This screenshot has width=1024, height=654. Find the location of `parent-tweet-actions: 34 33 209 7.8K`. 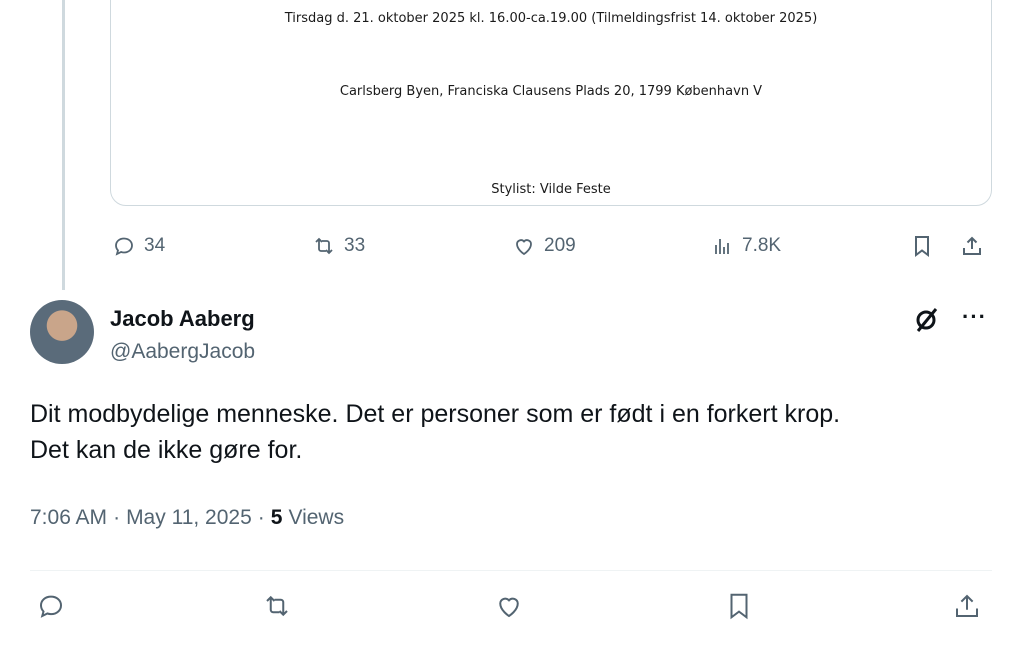

parent-tweet-actions: 34 33 209 7.8K is located at coordinates (552, 246).